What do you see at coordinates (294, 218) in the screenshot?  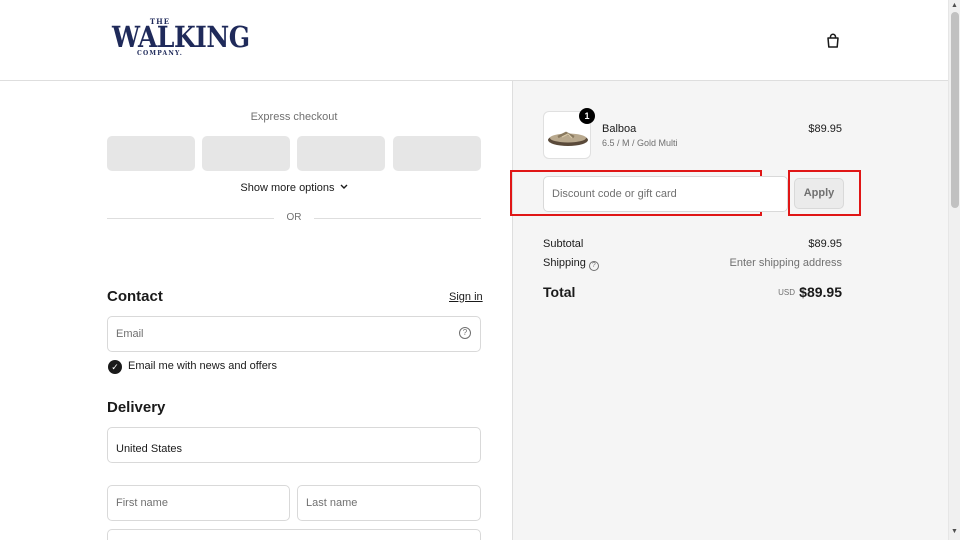 I see `or-divider: OR` at bounding box center [294, 218].